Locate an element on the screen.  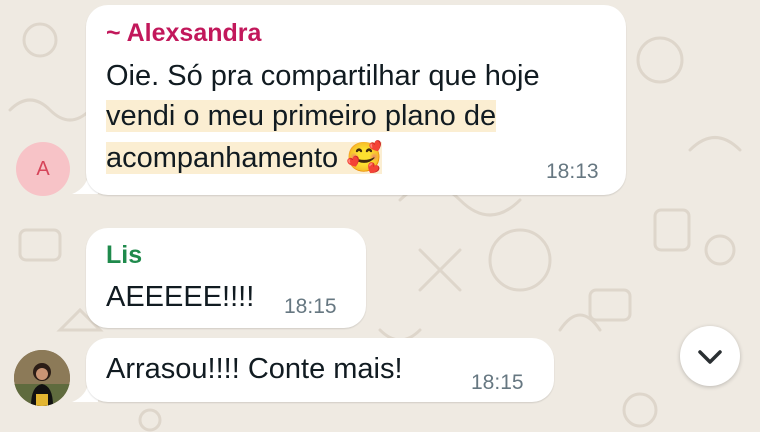
sender-name: ~ Alexsandra is located at coordinates (183, 33).